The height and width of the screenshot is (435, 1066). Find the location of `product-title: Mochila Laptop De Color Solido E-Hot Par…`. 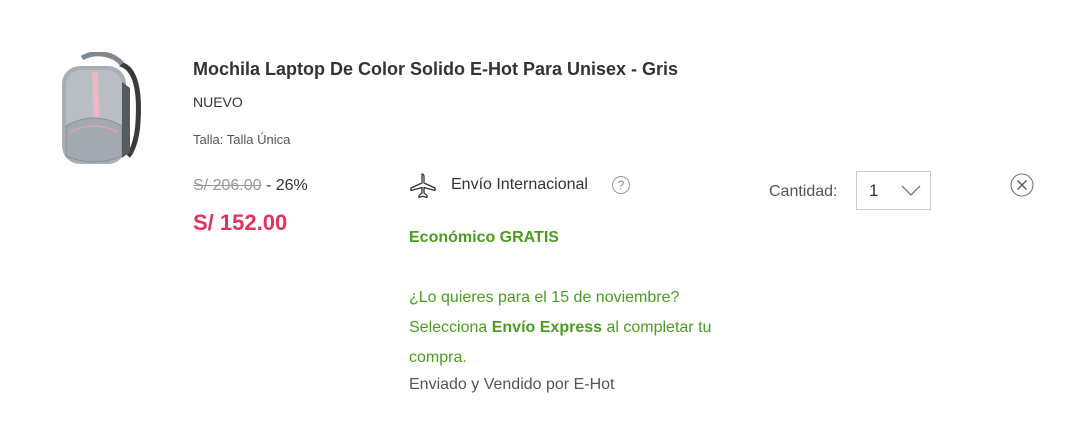

product-title: Mochila Laptop De Color Solido E-Hot Par… is located at coordinates (435, 69).